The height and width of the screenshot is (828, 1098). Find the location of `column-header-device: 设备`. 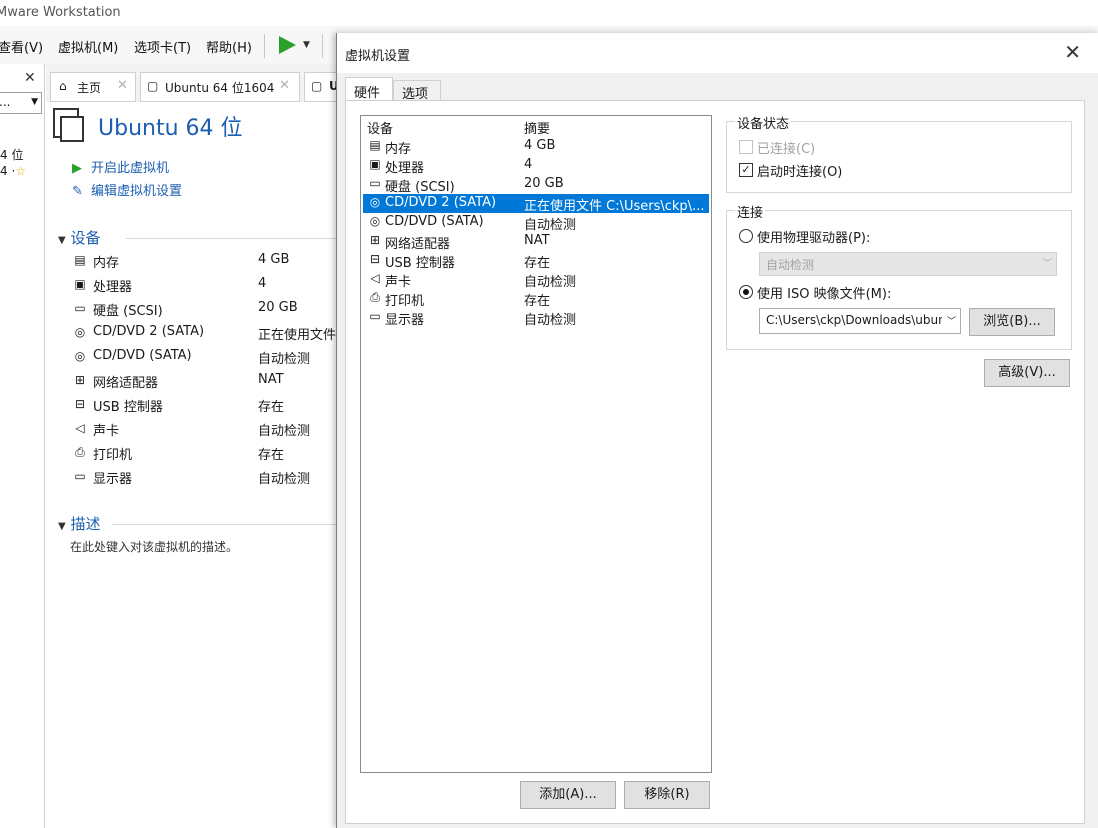

column-header-device: 设备 is located at coordinates (380, 127).